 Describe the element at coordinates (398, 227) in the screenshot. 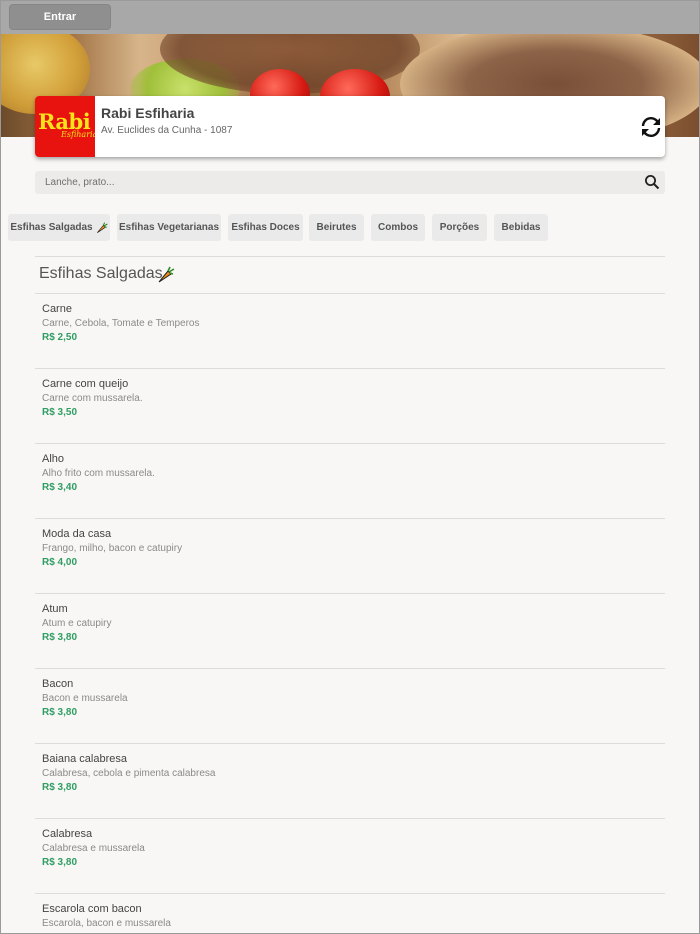

I see `tab-combos: Combos` at that location.